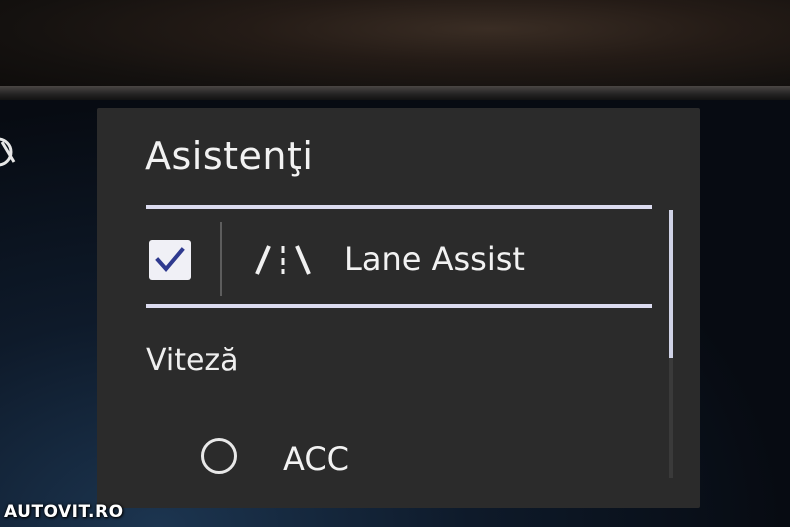  Describe the element at coordinates (399, 207) in the screenshot. I see `row-top-border` at that location.